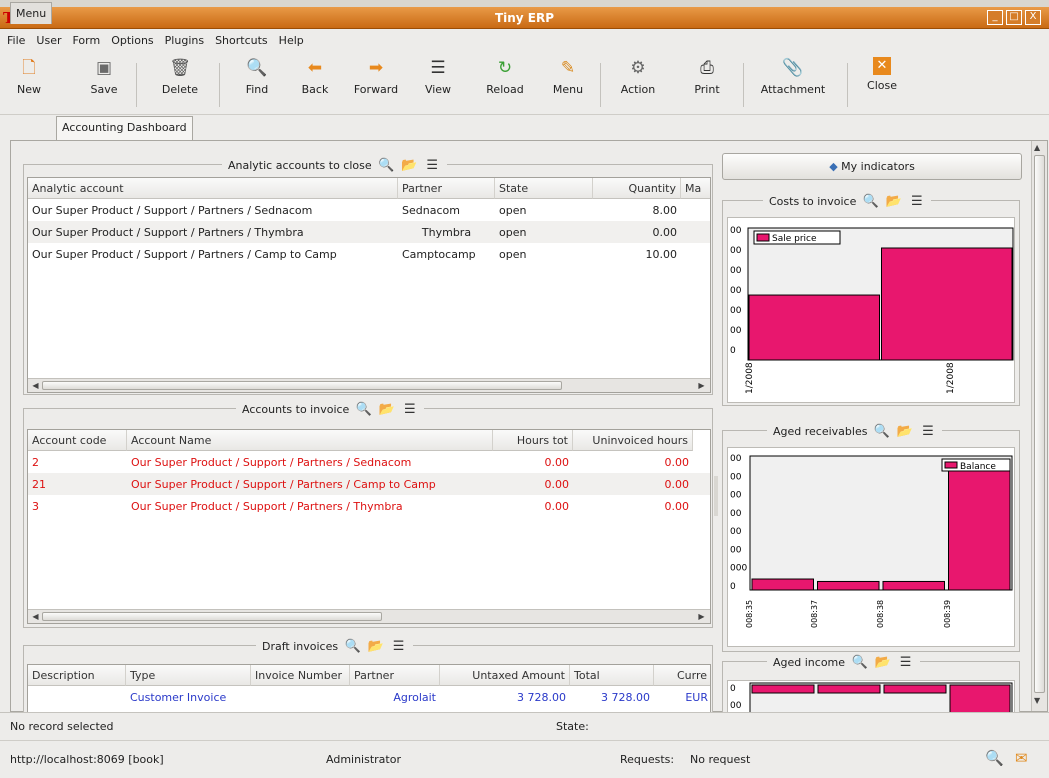  I want to click on my-indicators-button: ◆ My indicators, so click(872, 166).